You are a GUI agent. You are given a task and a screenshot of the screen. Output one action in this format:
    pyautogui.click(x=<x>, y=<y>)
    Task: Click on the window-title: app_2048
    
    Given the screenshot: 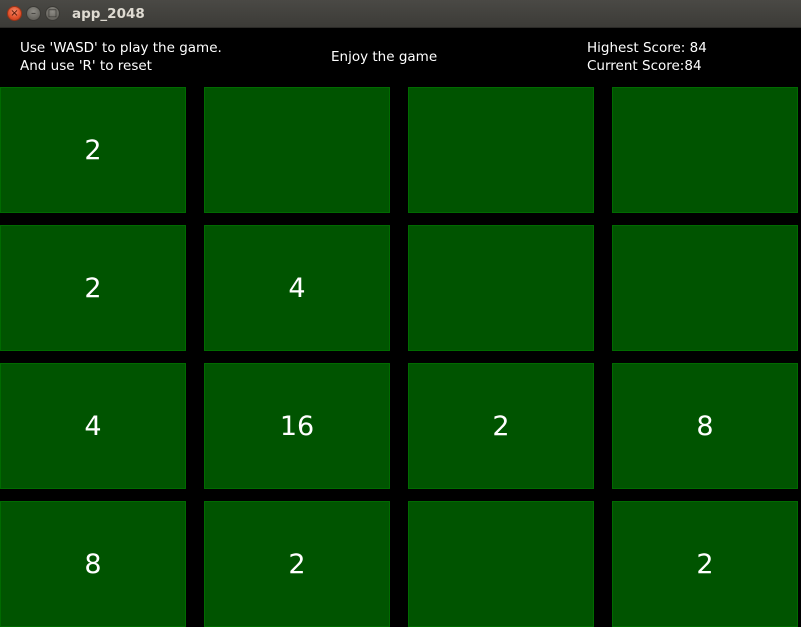 What is the action you would take?
    pyautogui.click(x=108, y=14)
    